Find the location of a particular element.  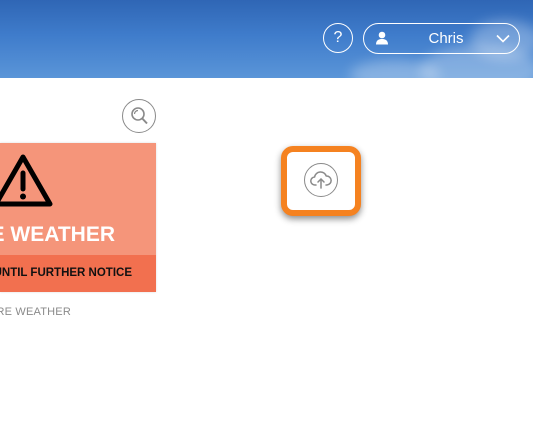

tile-banner: UNTIL FURTHER NOTICE is located at coordinates (78, 273).